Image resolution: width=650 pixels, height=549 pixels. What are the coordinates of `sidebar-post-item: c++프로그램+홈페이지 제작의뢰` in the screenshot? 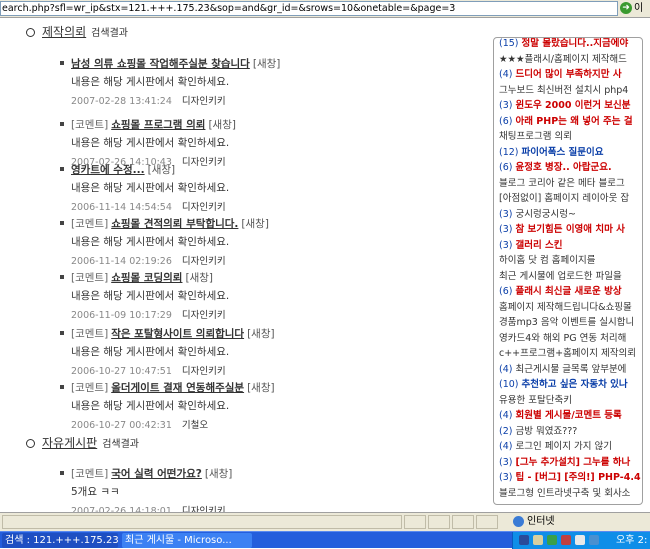 It's located at (570, 354).